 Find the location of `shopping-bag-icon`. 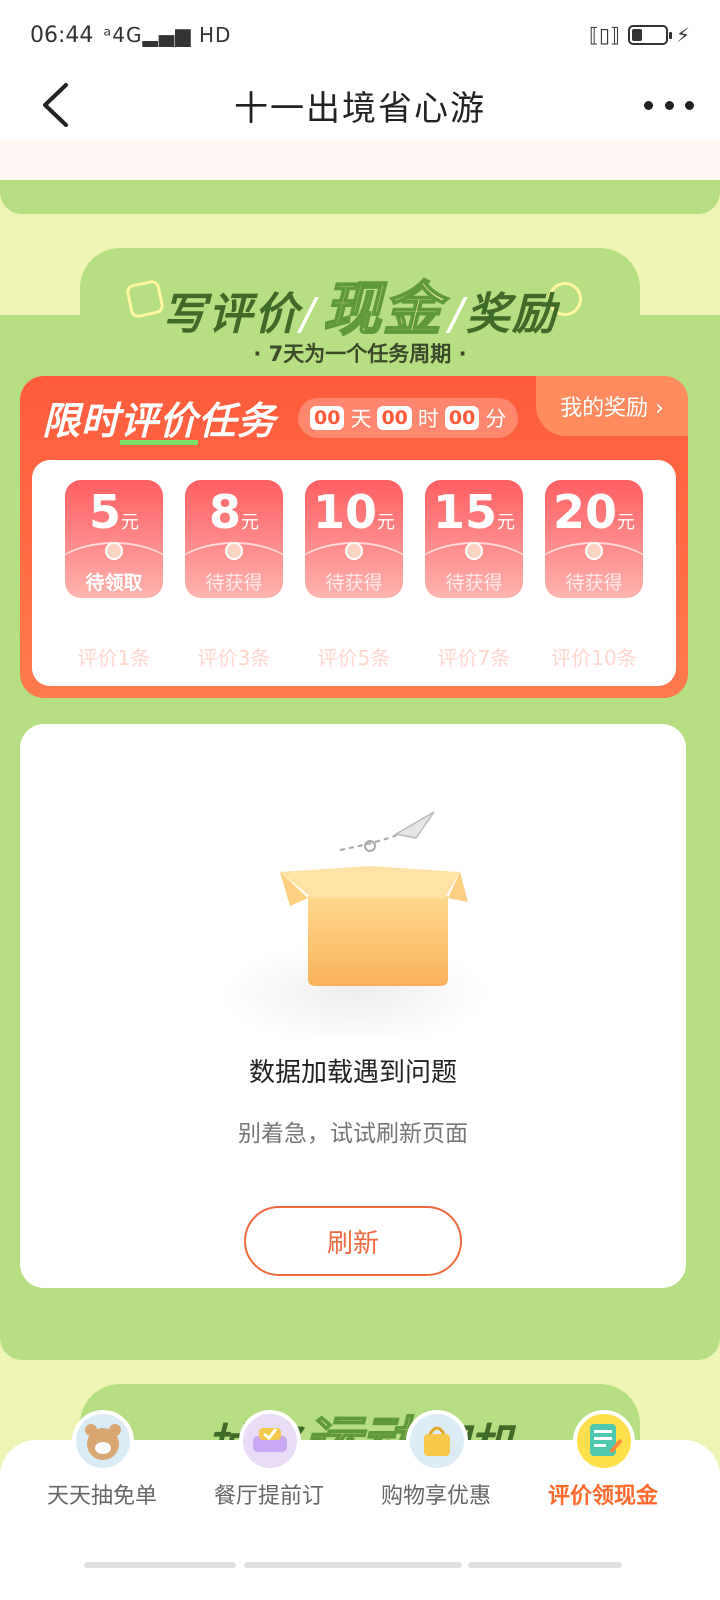

shopping-bag-icon is located at coordinates (437, 1441).